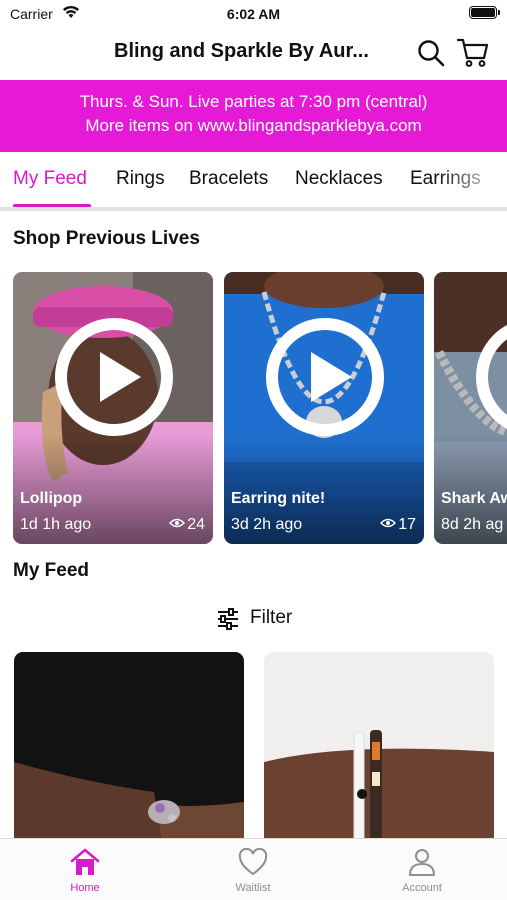  Describe the element at coordinates (422, 862) in the screenshot. I see `person-icon` at that location.